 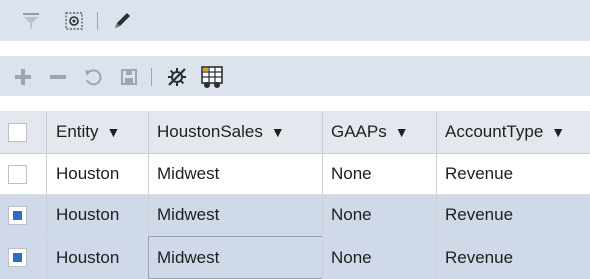 I want to click on column-header-gaaps: GAAPs ▼, so click(x=370, y=132).